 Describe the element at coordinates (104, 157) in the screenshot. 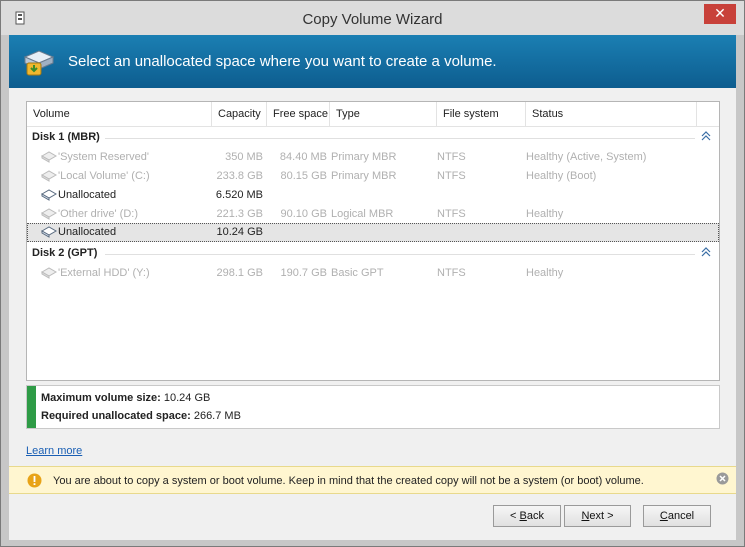

I see `volume-name: 'System Reserved'` at that location.